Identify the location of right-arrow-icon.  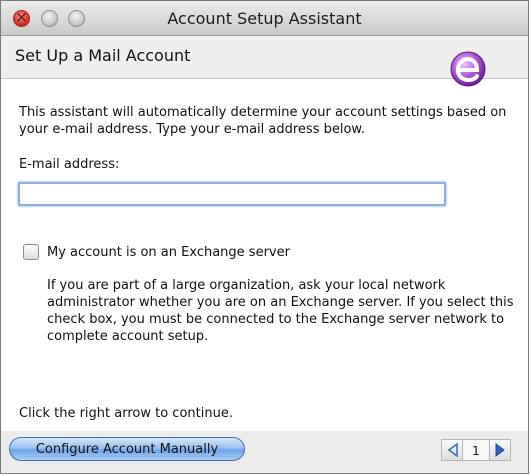
(500, 450).